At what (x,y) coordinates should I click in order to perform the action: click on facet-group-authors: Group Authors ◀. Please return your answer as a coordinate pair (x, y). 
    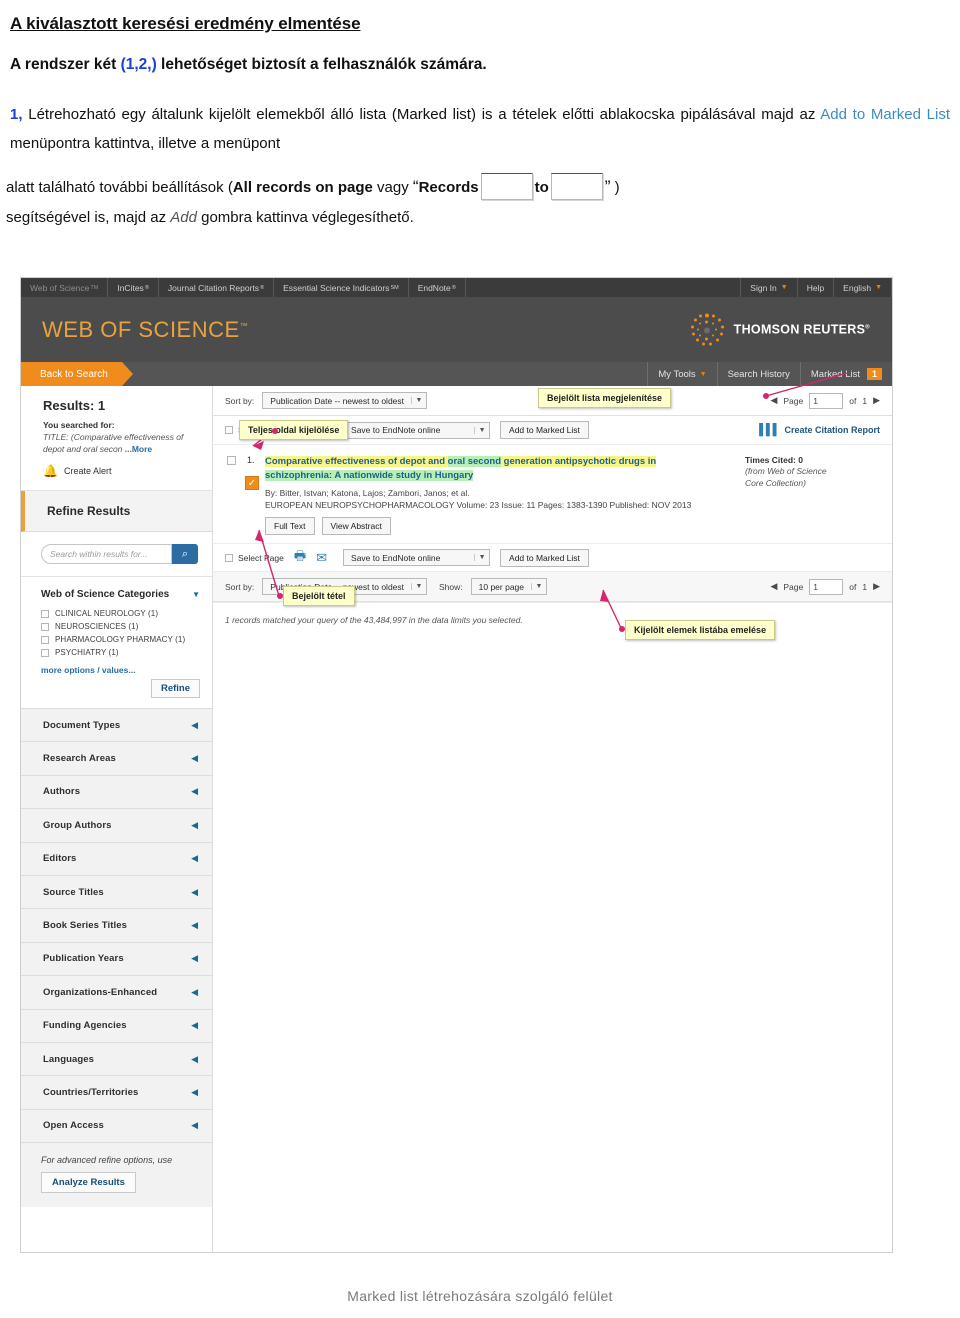
    Looking at the image, I should click on (116, 826).